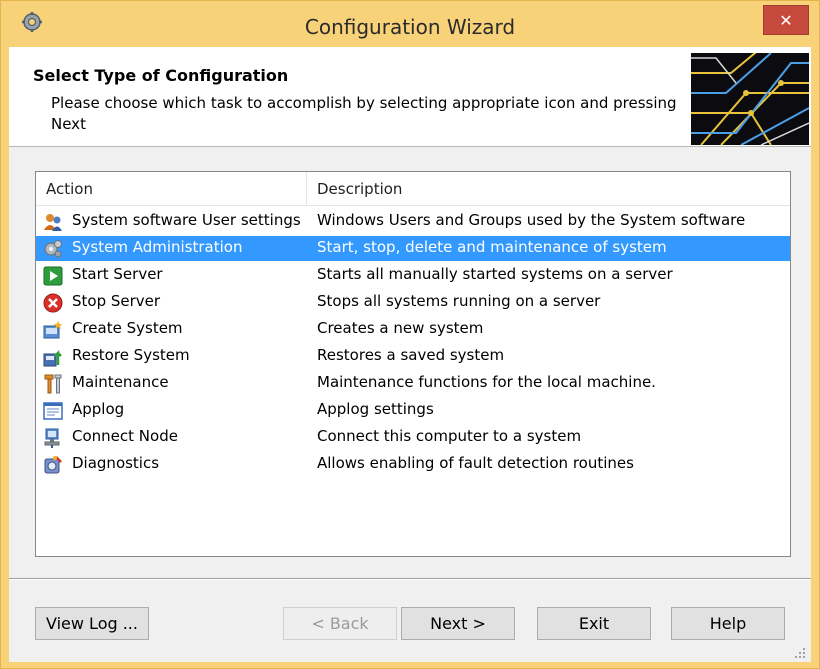 This screenshot has width=820, height=669. What do you see at coordinates (127, 328) in the screenshot?
I see `row-action: Create System` at bounding box center [127, 328].